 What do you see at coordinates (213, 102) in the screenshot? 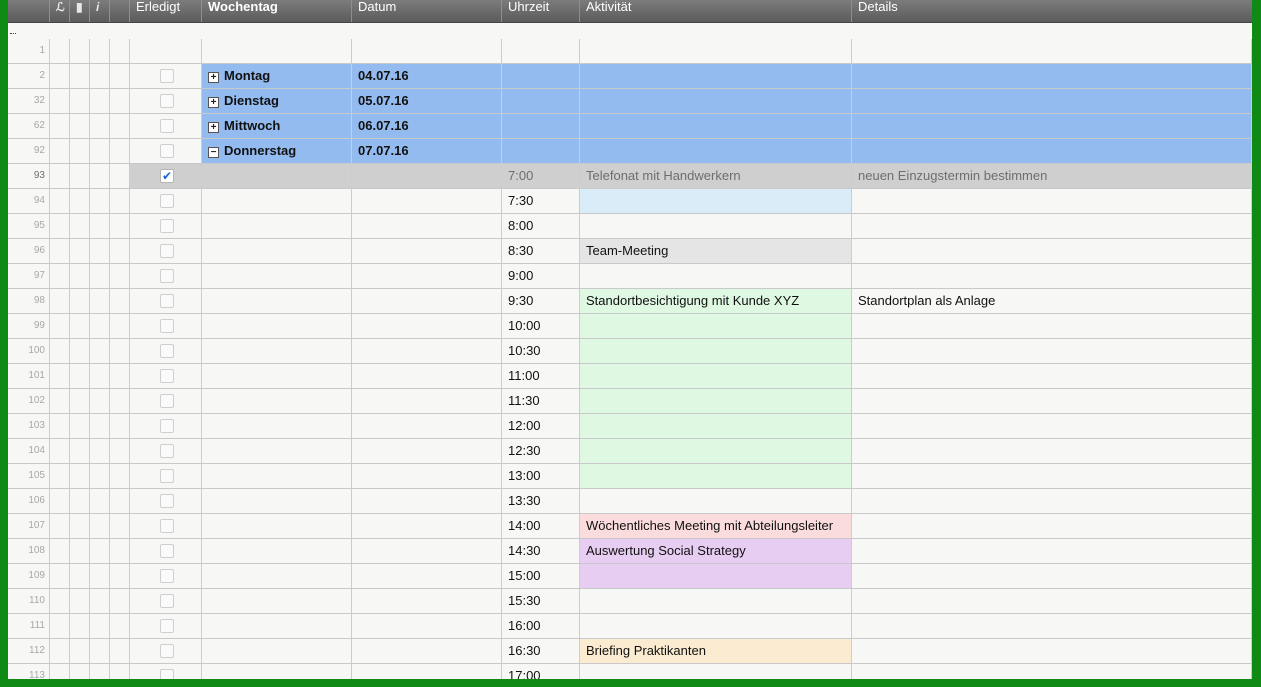
I see `expand-icon: +` at bounding box center [213, 102].